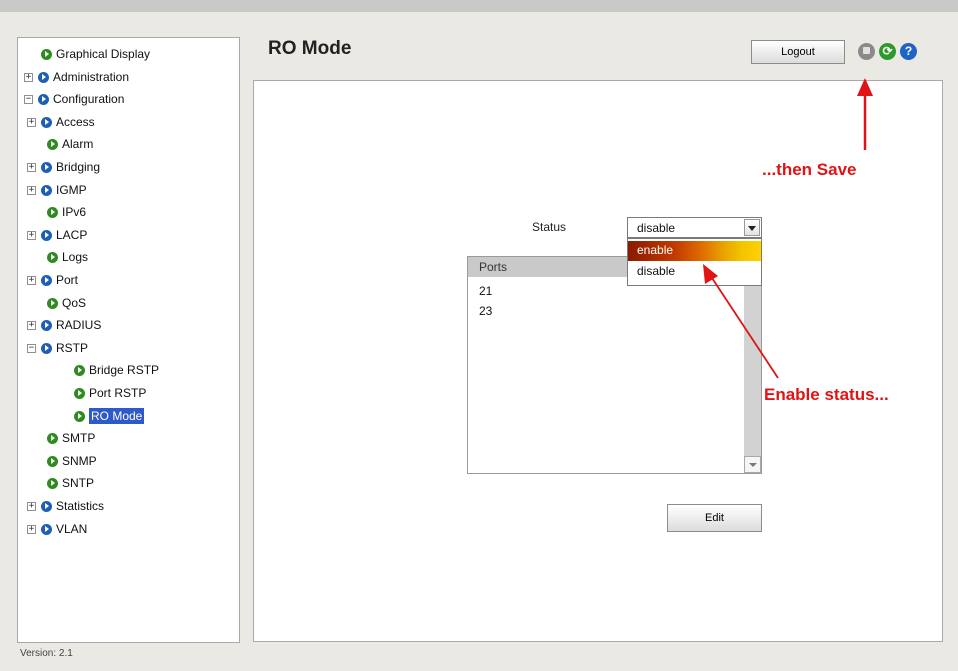  What do you see at coordinates (788, 228) in the screenshot?
I see `annotation-arrows` at bounding box center [788, 228].